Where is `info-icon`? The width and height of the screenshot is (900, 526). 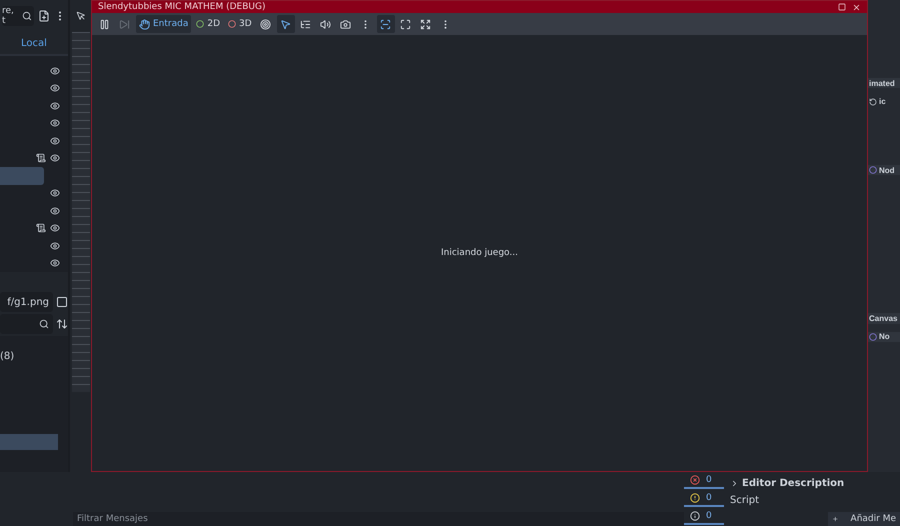 info-icon is located at coordinates (695, 515).